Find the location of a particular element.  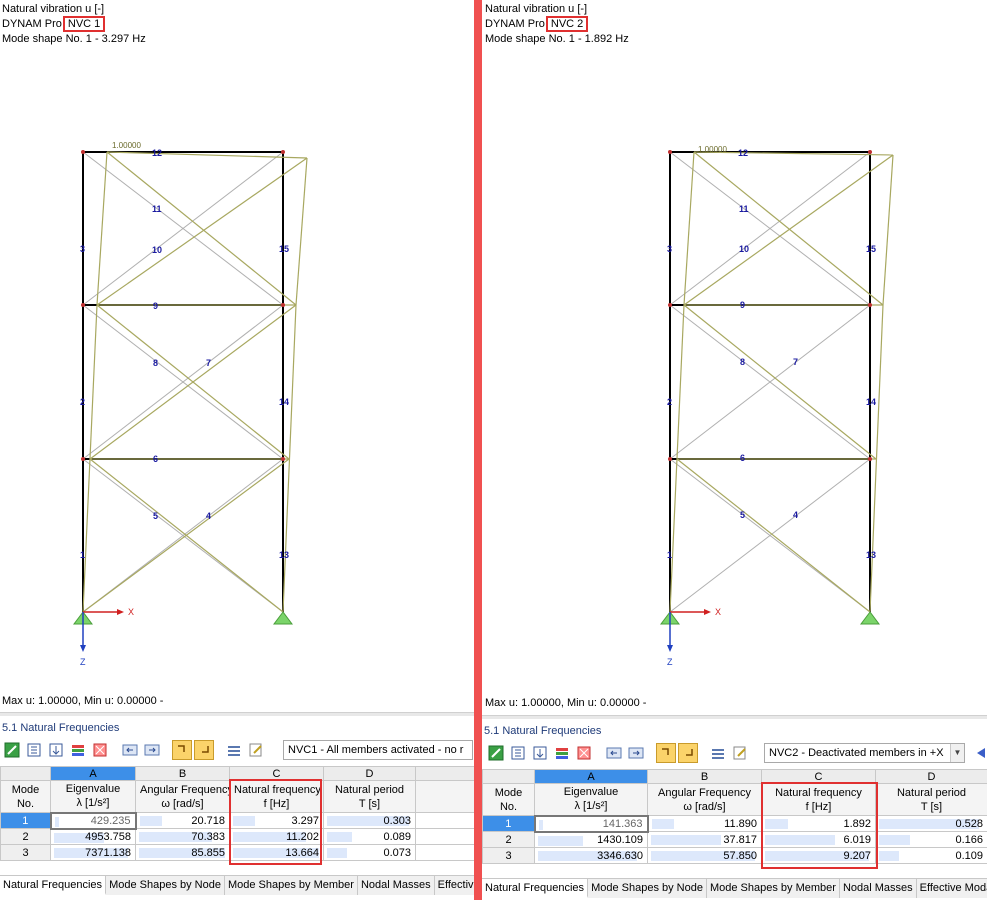

load-case-select: NVC1 - All members activated - no r is located at coordinates (378, 750).